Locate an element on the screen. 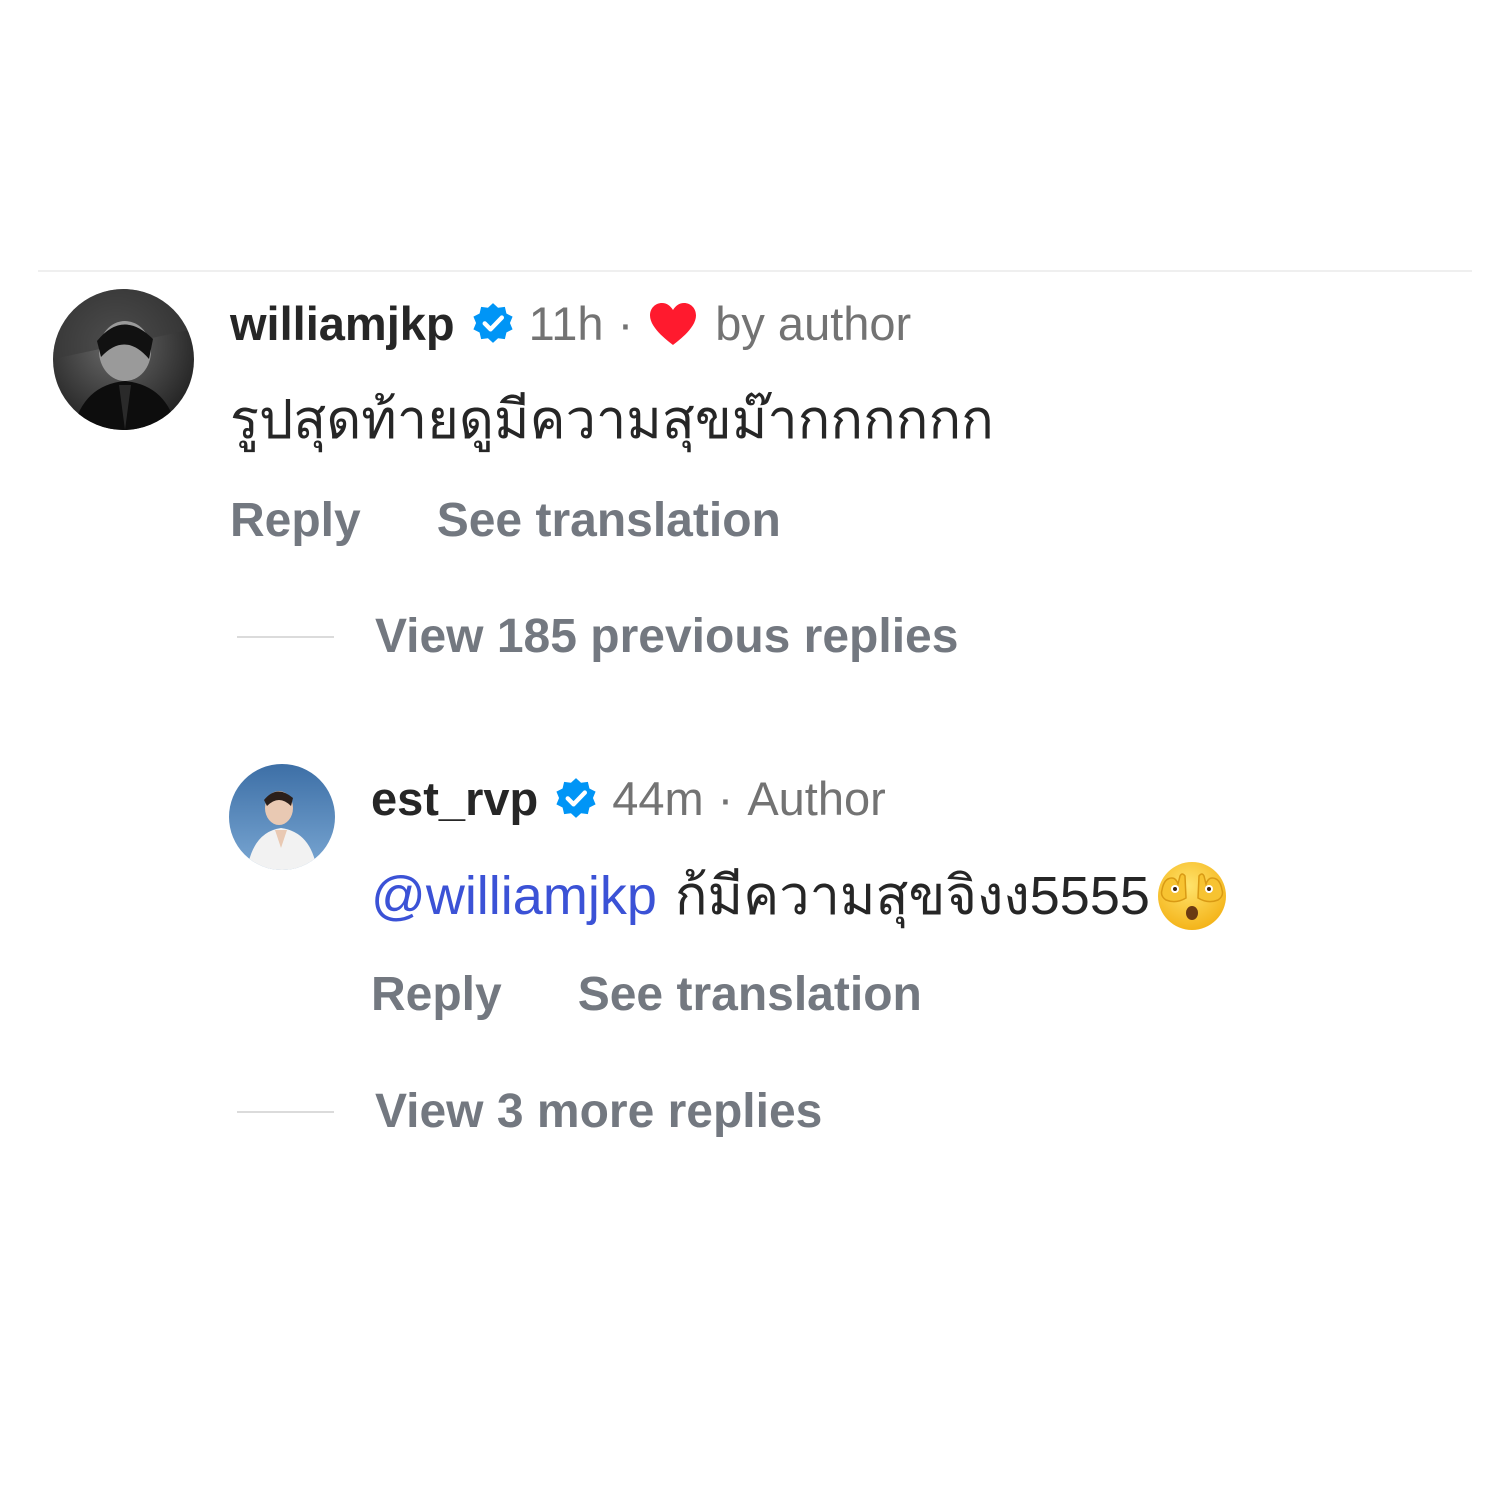  comment-actions: Reply See translation is located at coordinates (505, 521).